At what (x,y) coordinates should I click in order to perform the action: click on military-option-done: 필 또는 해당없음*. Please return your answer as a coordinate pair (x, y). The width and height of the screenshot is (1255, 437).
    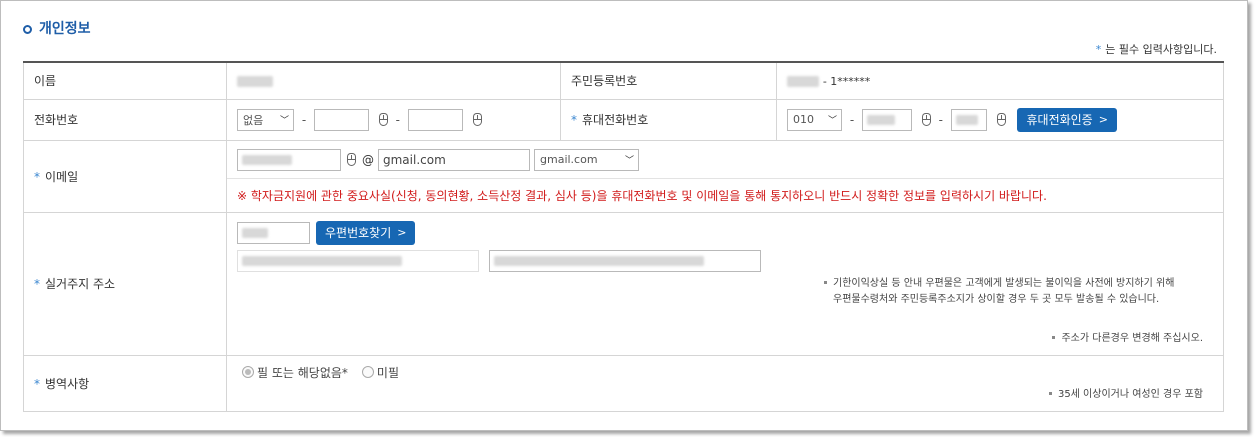
    Looking at the image, I should click on (302, 372).